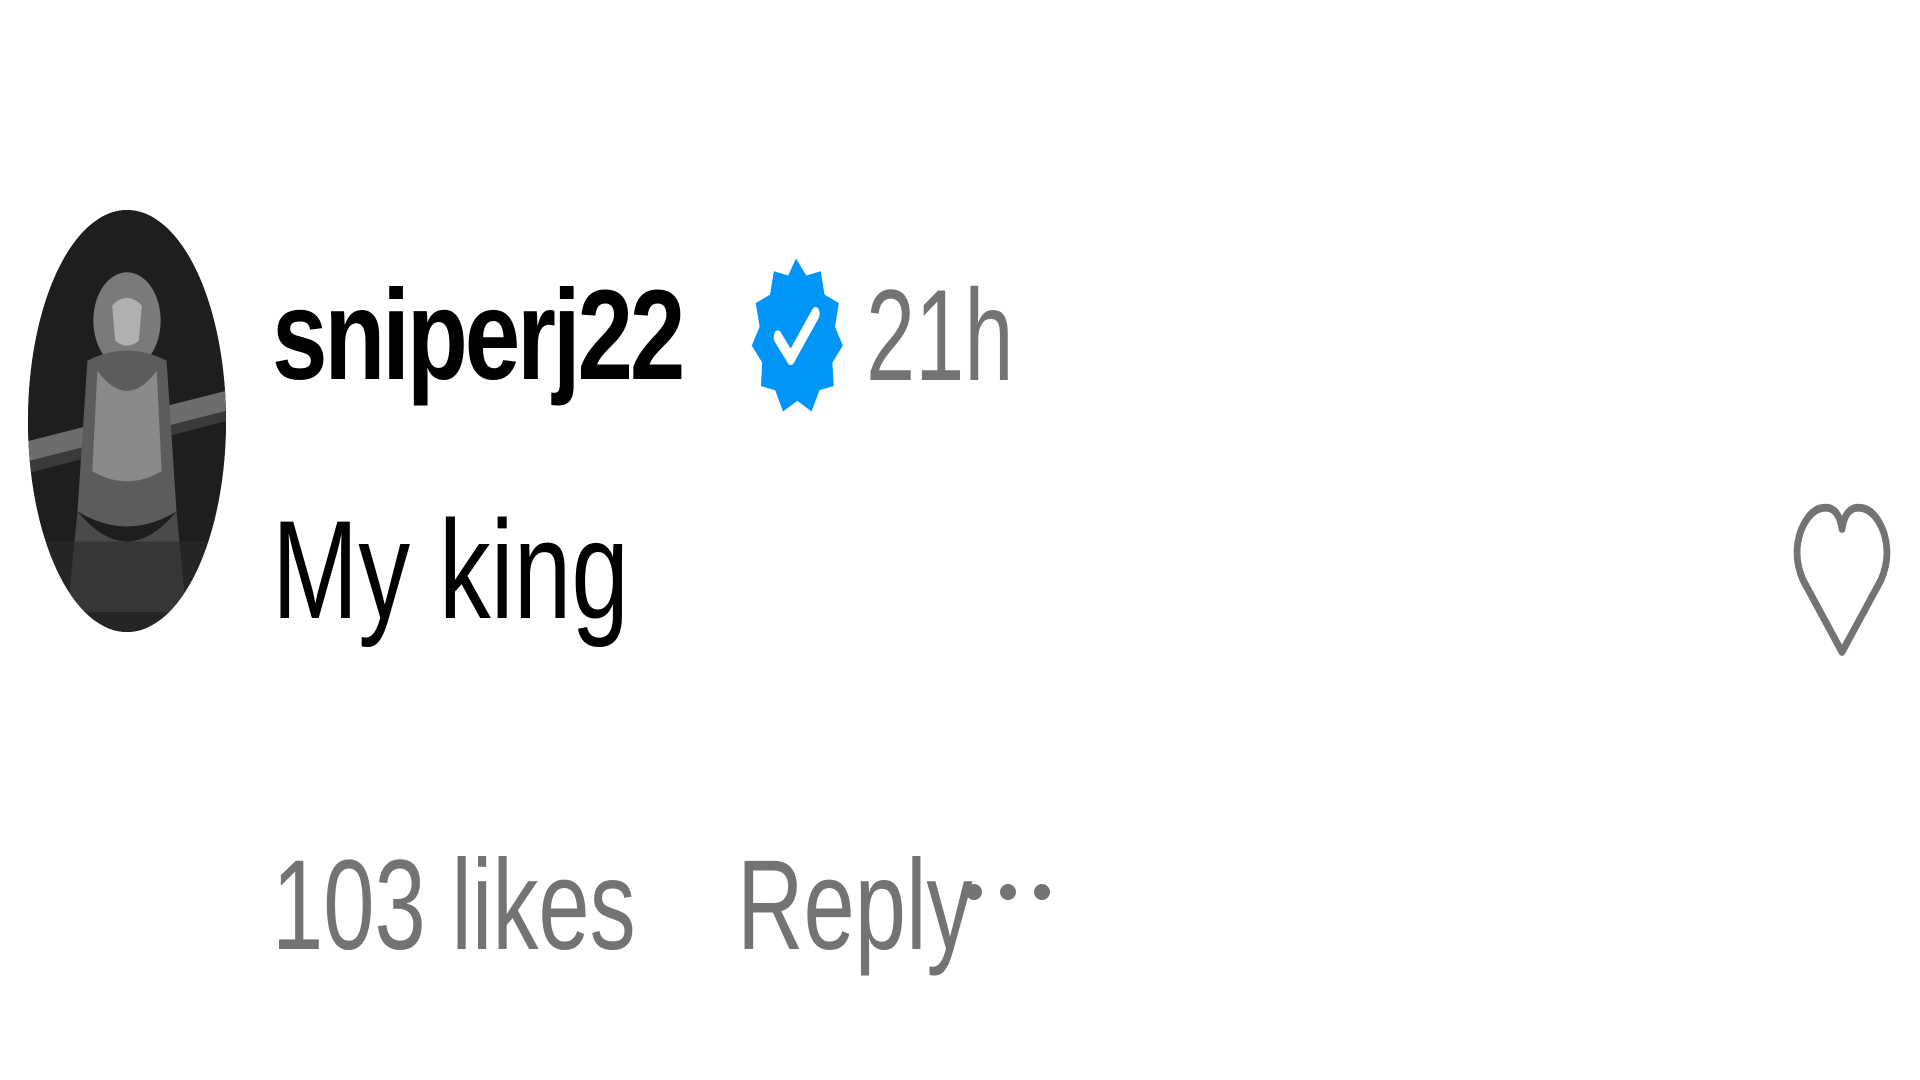  I want to click on verified-badge-icon, so click(796, 335).